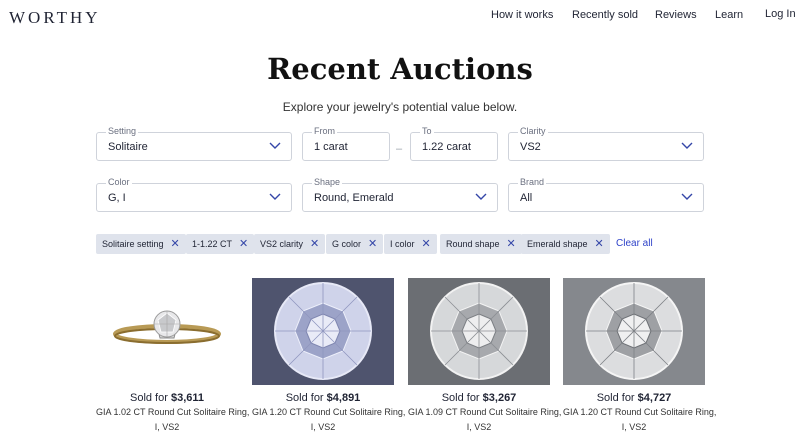 The height and width of the screenshot is (437, 800). I want to click on brand-value: All, so click(526, 198).